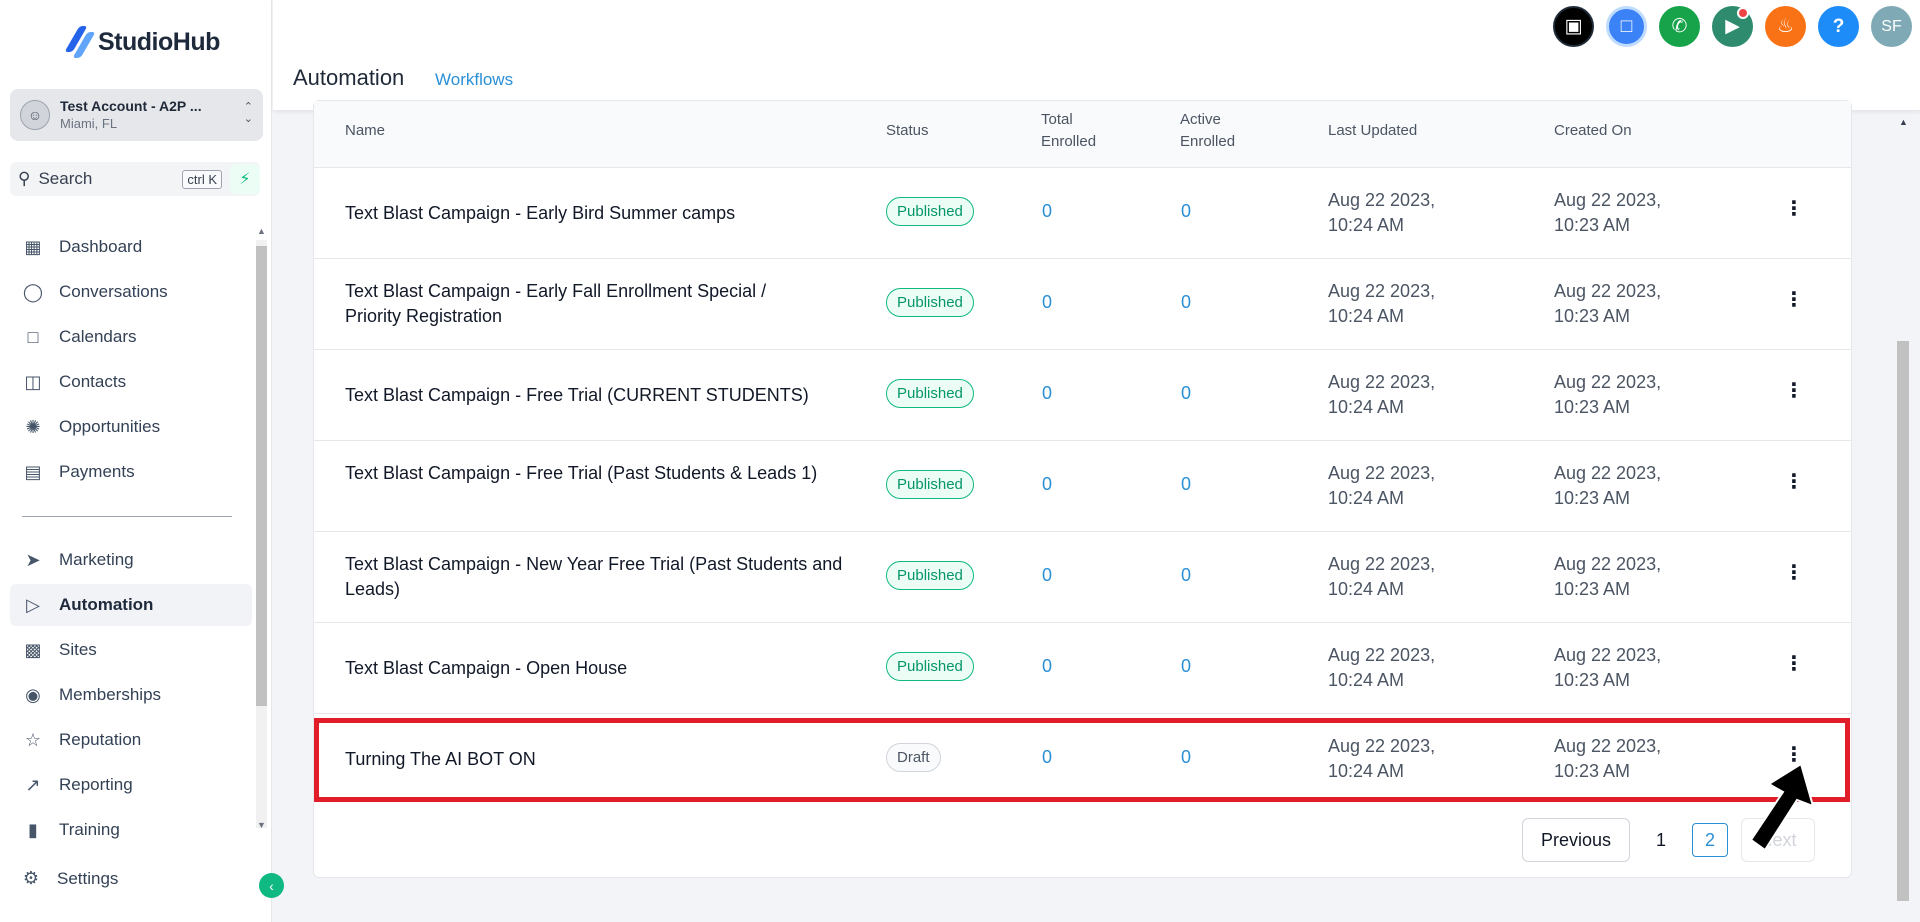  What do you see at coordinates (136, 115) in the screenshot?
I see `account-switcher: ☺ Test Account - A2P ... Miami, FL ⌃ ⌄` at bounding box center [136, 115].